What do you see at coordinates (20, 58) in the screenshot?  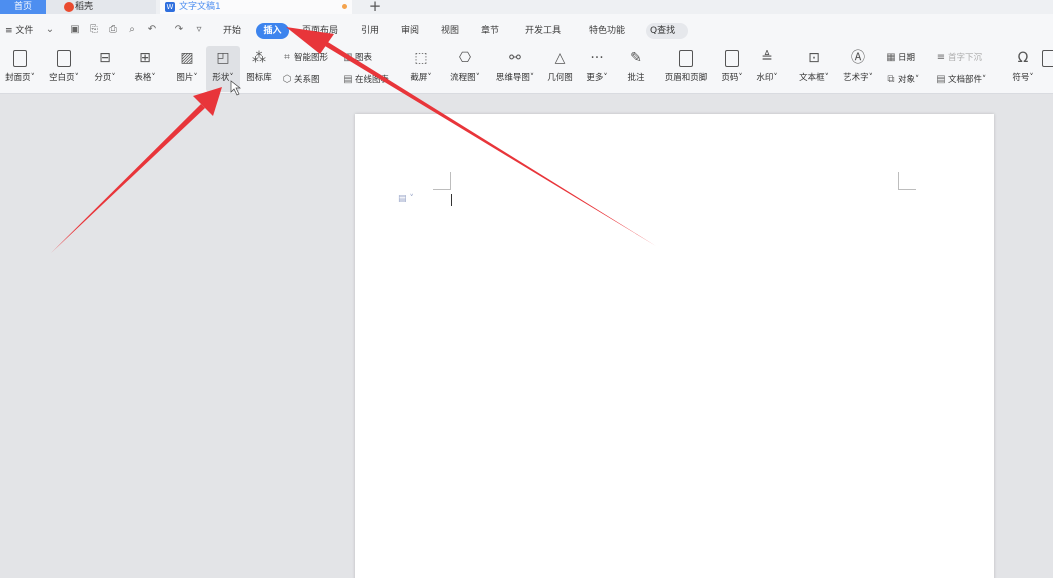 I see `cover-page-icon` at bounding box center [20, 58].